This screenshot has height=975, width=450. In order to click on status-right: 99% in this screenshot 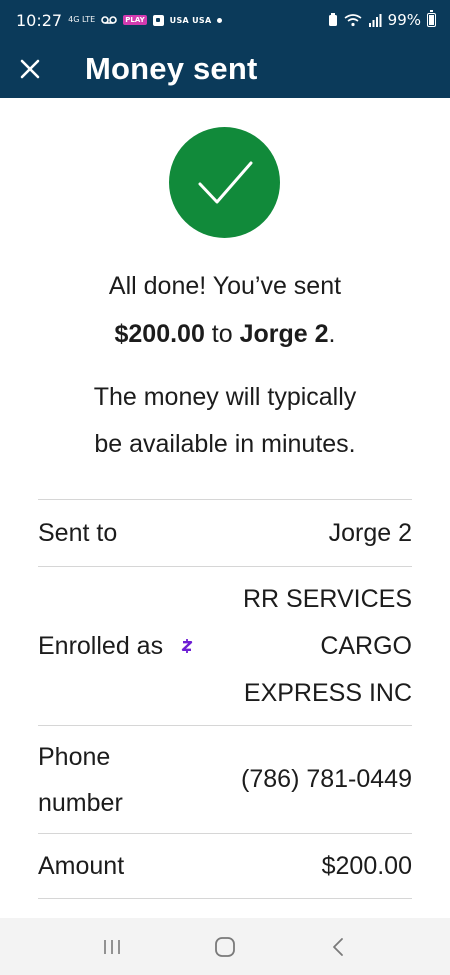, I will do `click(382, 19)`.